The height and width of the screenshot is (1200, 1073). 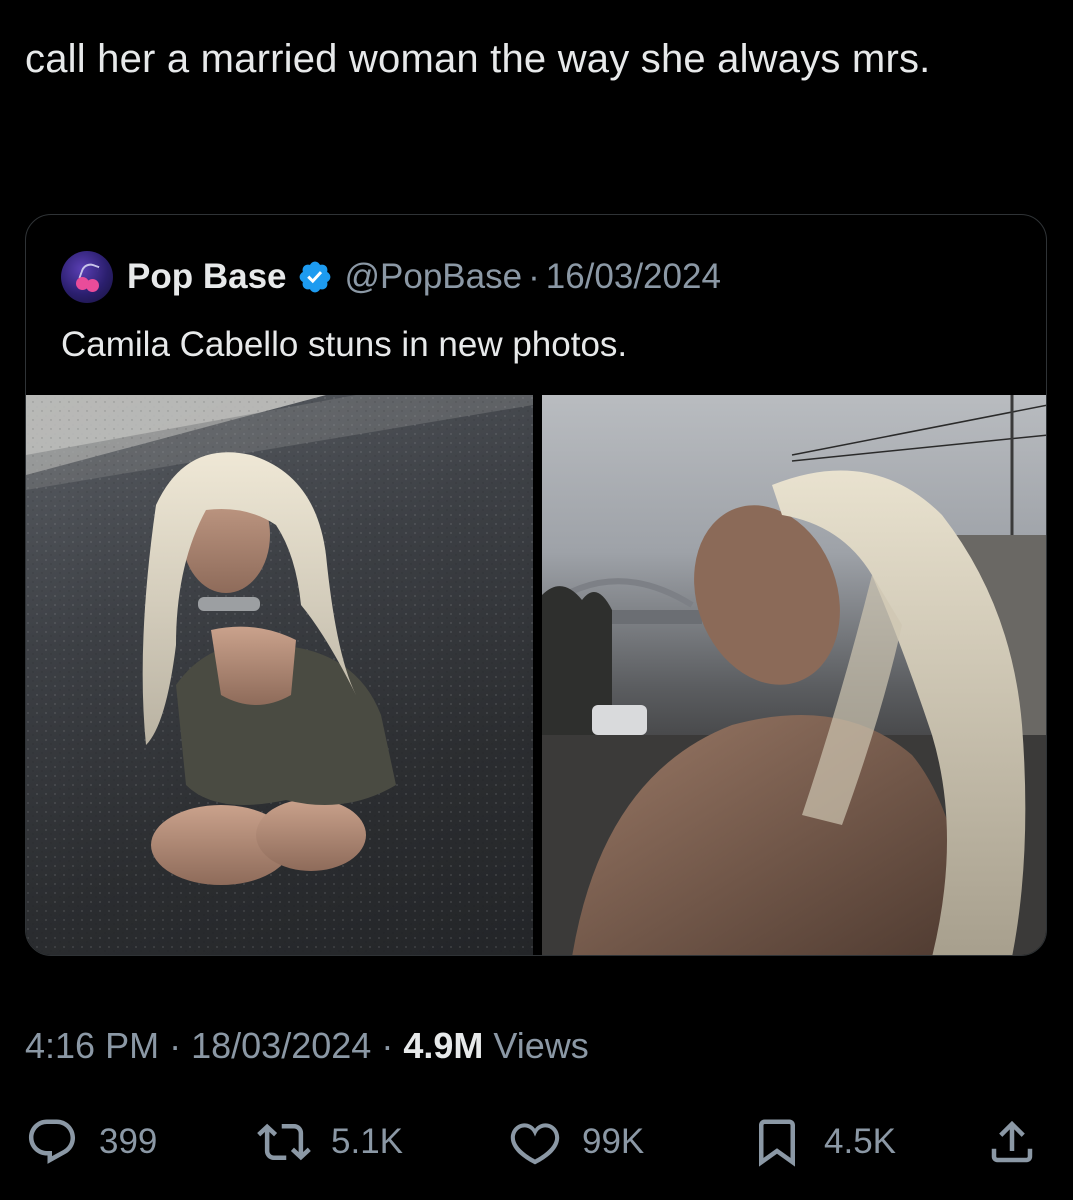 What do you see at coordinates (633, 277) in the screenshot?
I see `quoted-post-date: 16/03/2024` at bounding box center [633, 277].